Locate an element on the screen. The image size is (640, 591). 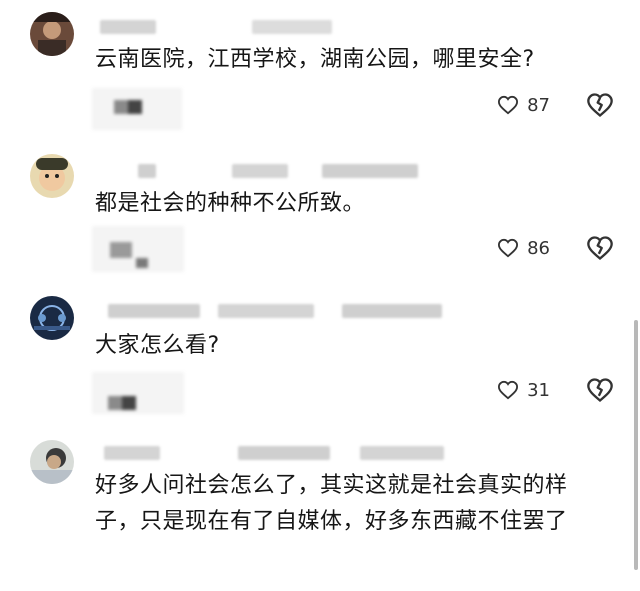
scrollbar is located at coordinates (636, 445).